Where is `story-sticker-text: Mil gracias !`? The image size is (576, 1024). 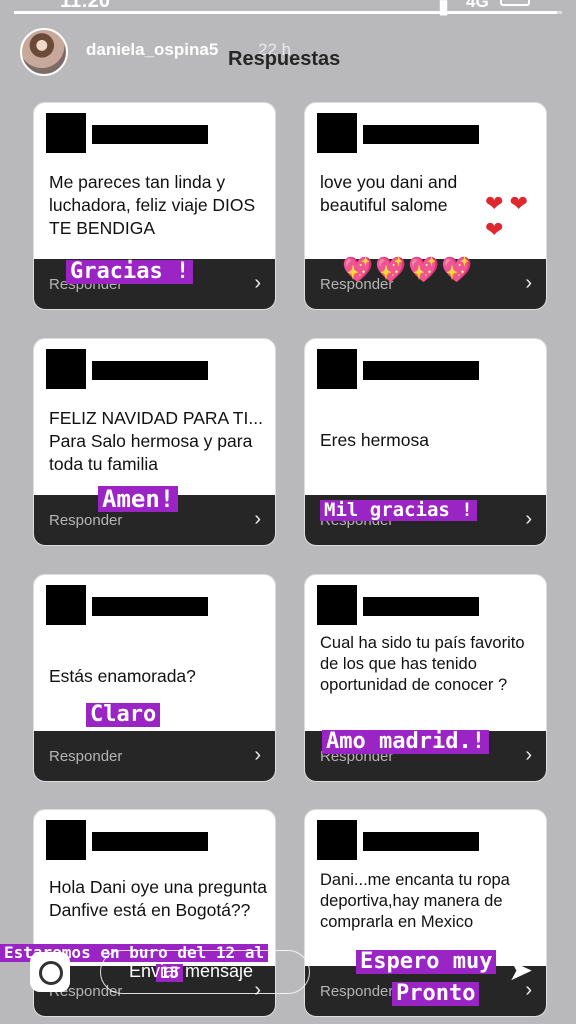 story-sticker-text: Mil gracias ! is located at coordinates (398, 510).